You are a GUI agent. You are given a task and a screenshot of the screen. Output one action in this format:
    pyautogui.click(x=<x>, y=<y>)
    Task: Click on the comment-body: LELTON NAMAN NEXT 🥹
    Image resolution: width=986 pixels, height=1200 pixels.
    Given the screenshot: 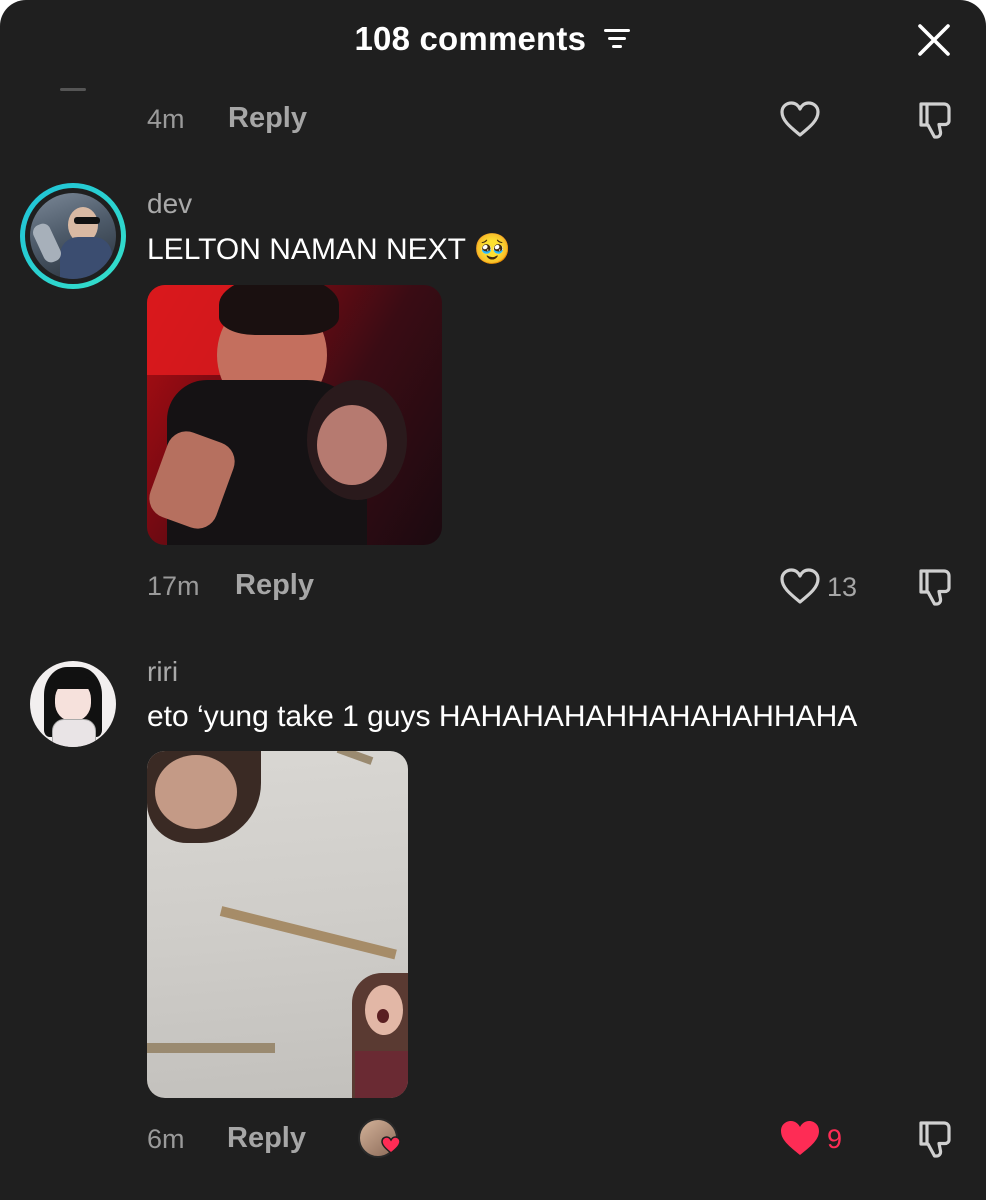 What is the action you would take?
    pyautogui.click(x=329, y=249)
    